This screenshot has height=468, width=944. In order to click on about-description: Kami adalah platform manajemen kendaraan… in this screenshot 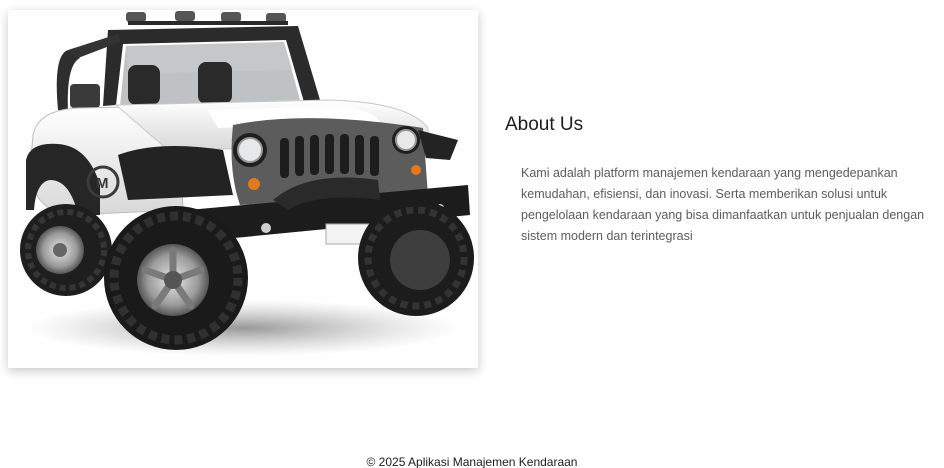, I will do `click(723, 204)`.